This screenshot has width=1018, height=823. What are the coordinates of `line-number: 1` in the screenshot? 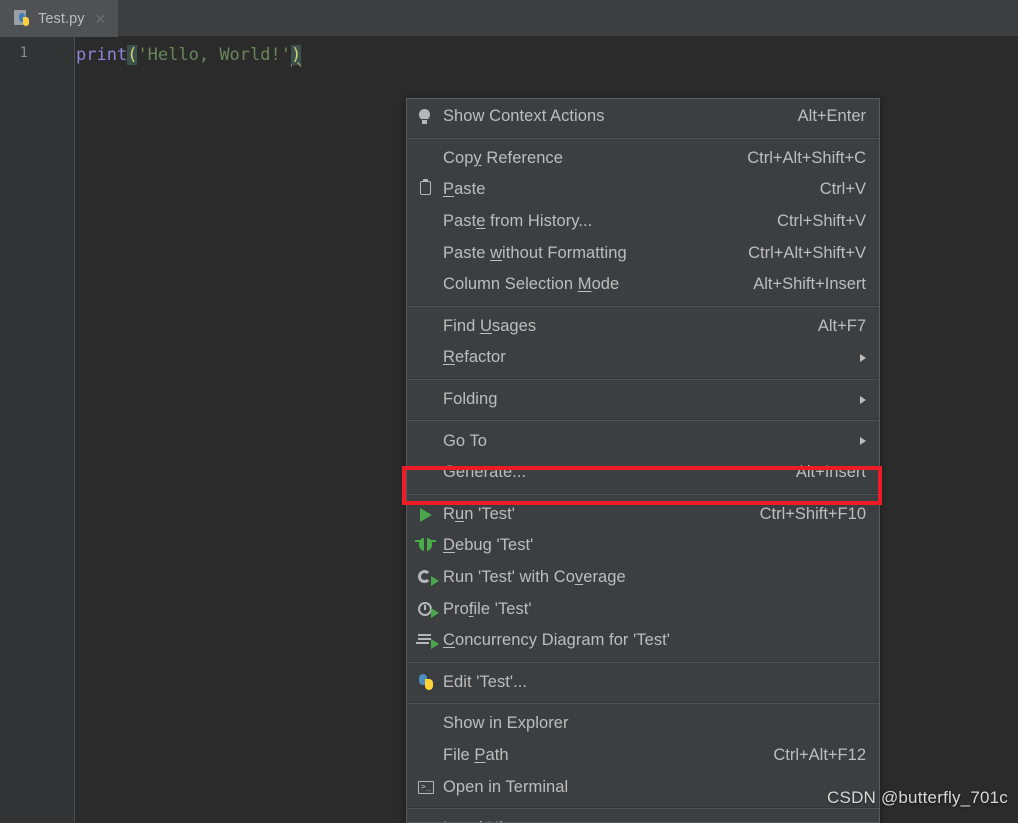 It's located at (23, 53).